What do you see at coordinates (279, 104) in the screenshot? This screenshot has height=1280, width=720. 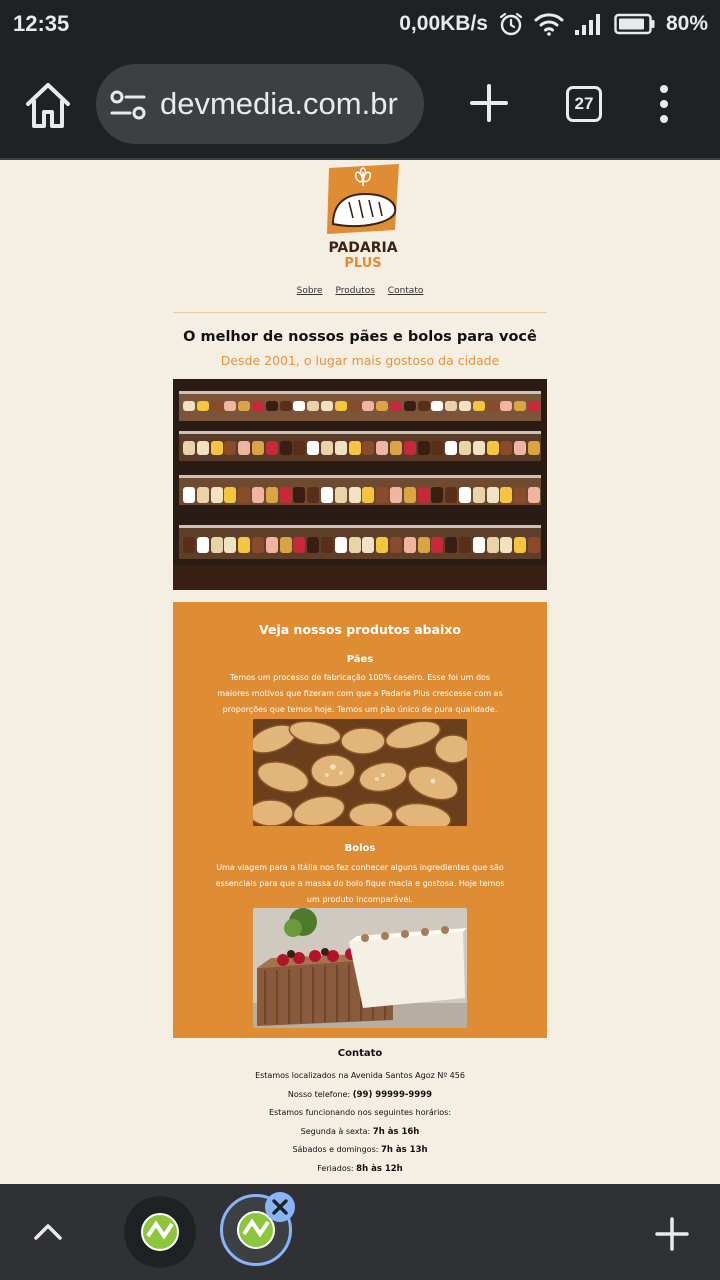 I see `url-text: devmedia.com.br` at bounding box center [279, 104].